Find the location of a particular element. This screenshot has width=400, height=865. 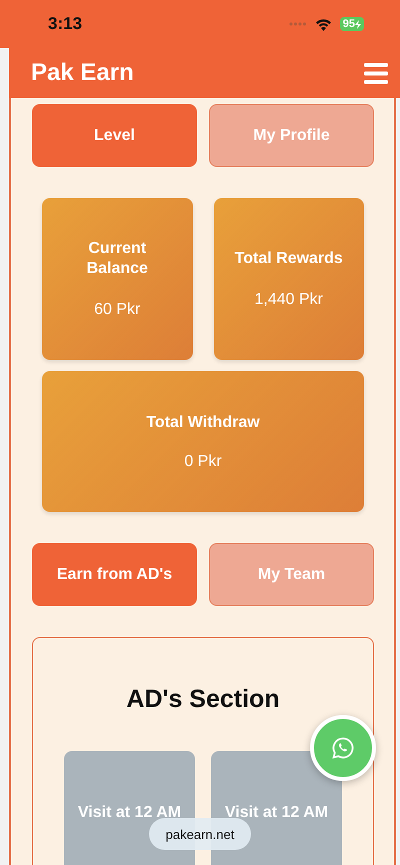

nav-tab: My Profile is located at coordinates (291, 135).